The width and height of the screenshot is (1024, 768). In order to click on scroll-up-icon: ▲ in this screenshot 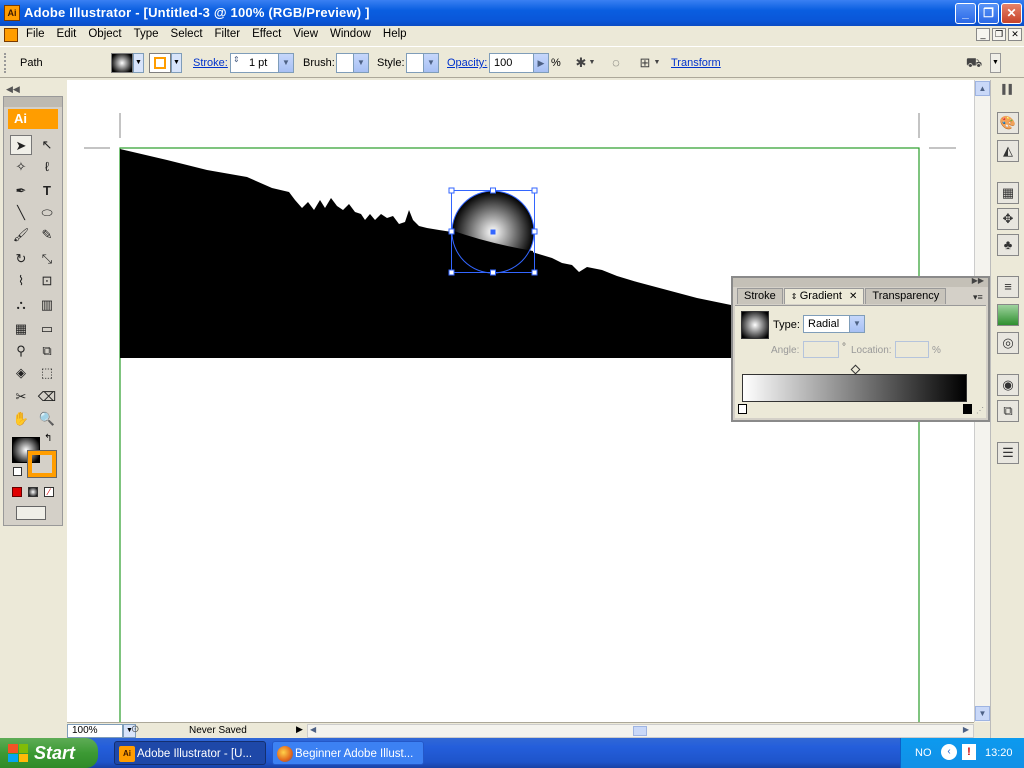, I will do `click(982, 88)`.